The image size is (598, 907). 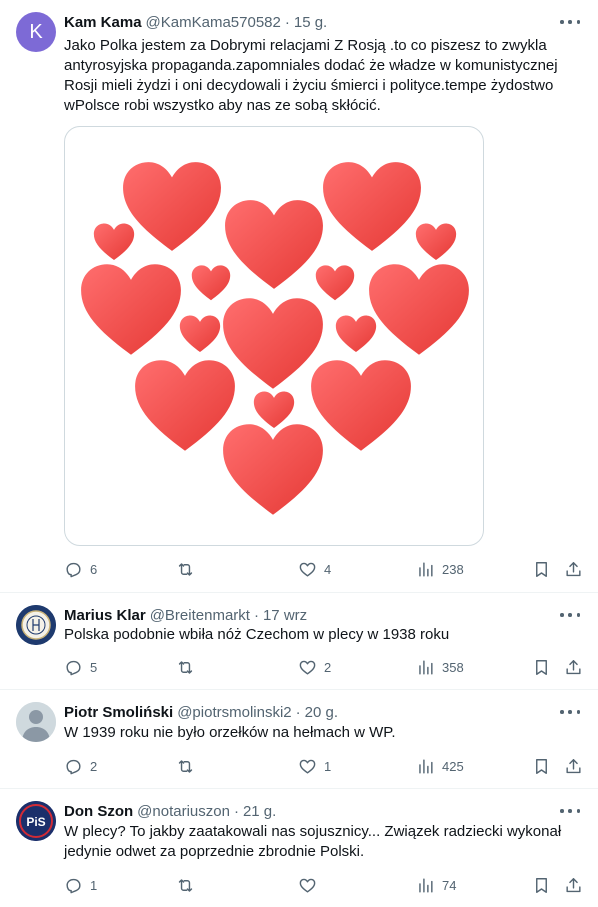 What do you see at coordinates (285, 615) in the screenshot?
I see `timestamp: 17 wrz` at bounding box center [285, 615].